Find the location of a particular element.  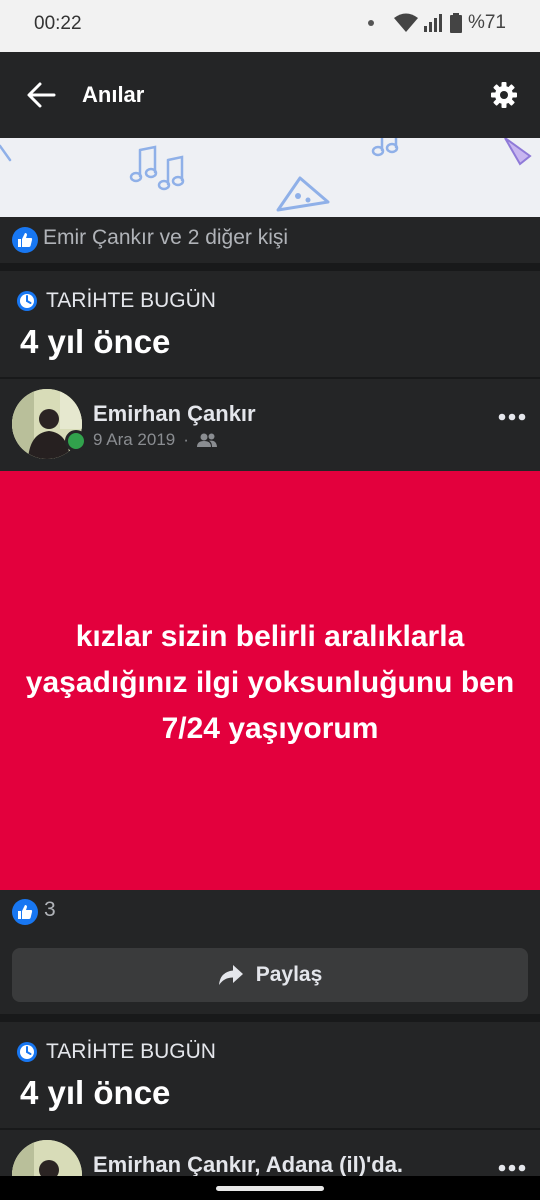

post-author: Emirhan Çankır is located at coordinates (174, 414).